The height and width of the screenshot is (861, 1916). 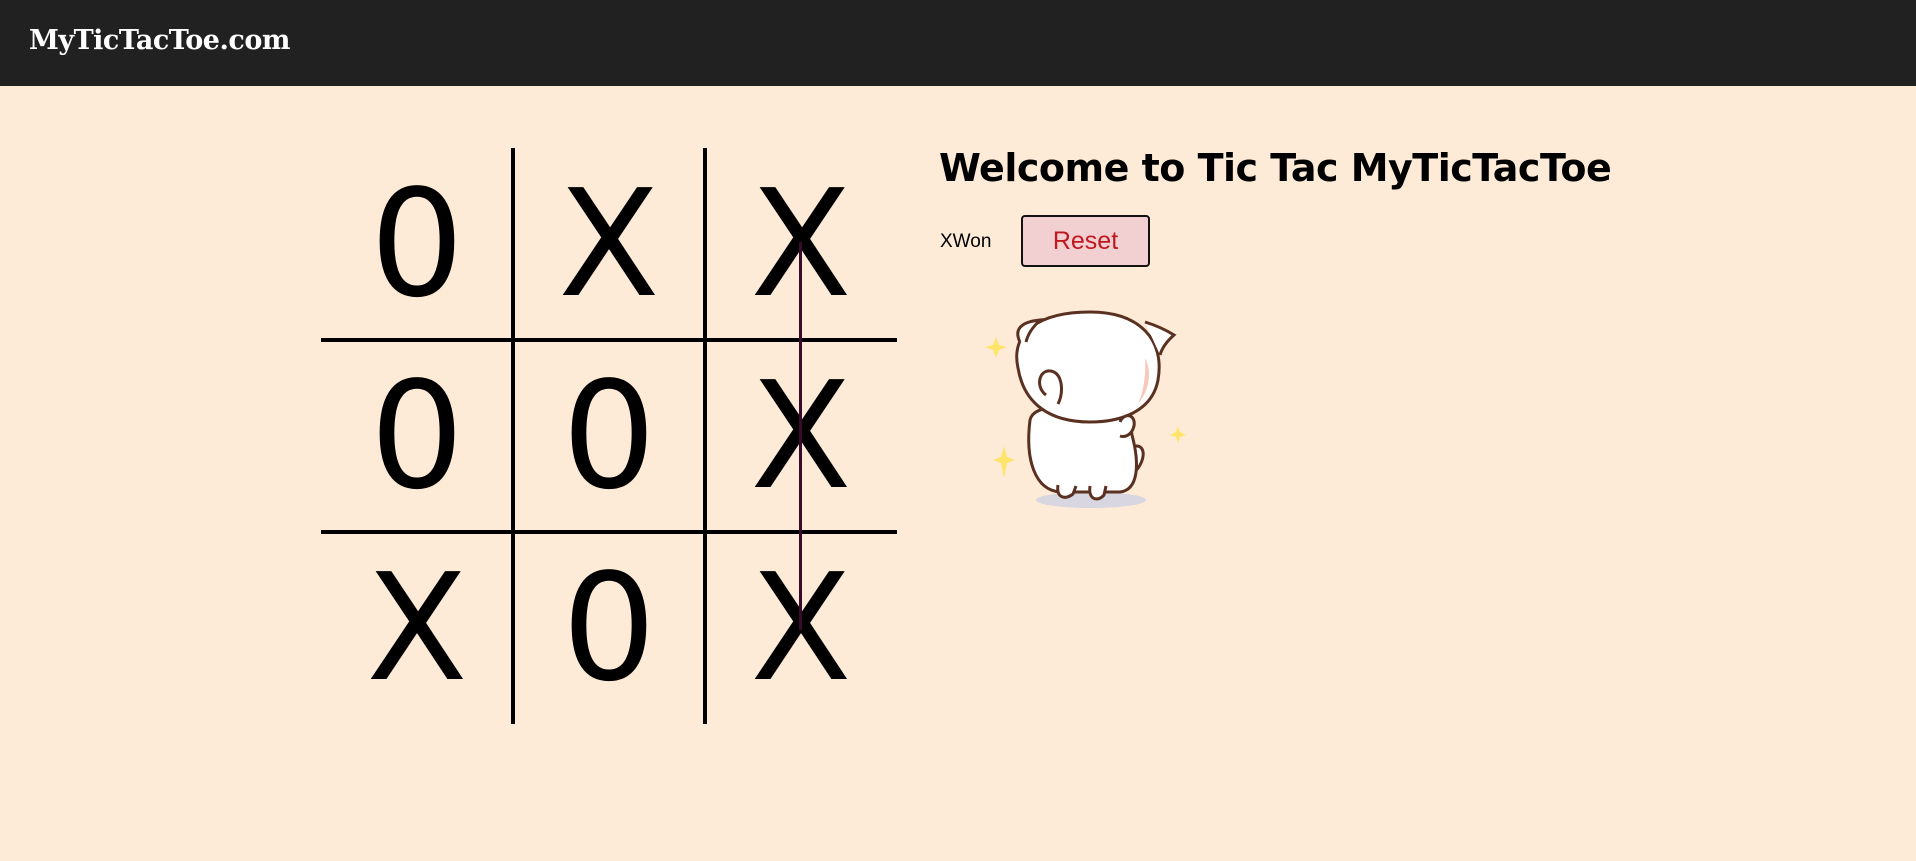 What do you see at coordinates (417, 244) in the screenshot?
I see `board-cell-1: 0` at bounding box center [417, 244].